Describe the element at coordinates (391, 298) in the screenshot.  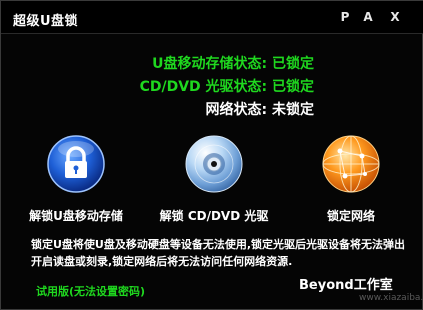
I see `watermark: www.xiazaiba.com` at that location.